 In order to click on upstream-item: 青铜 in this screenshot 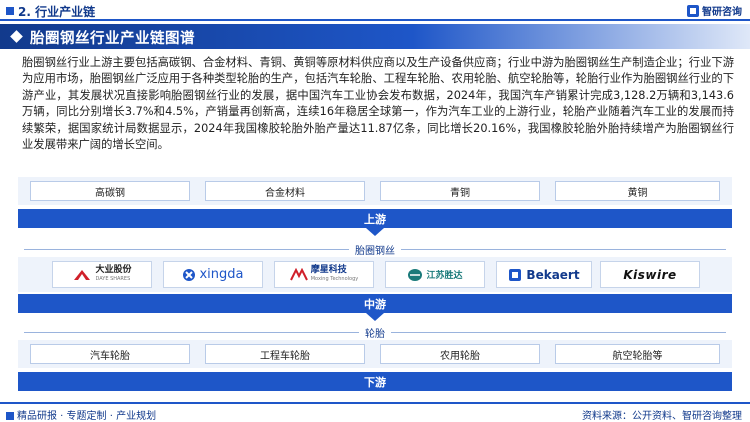, I will do `click(460, 191)`.